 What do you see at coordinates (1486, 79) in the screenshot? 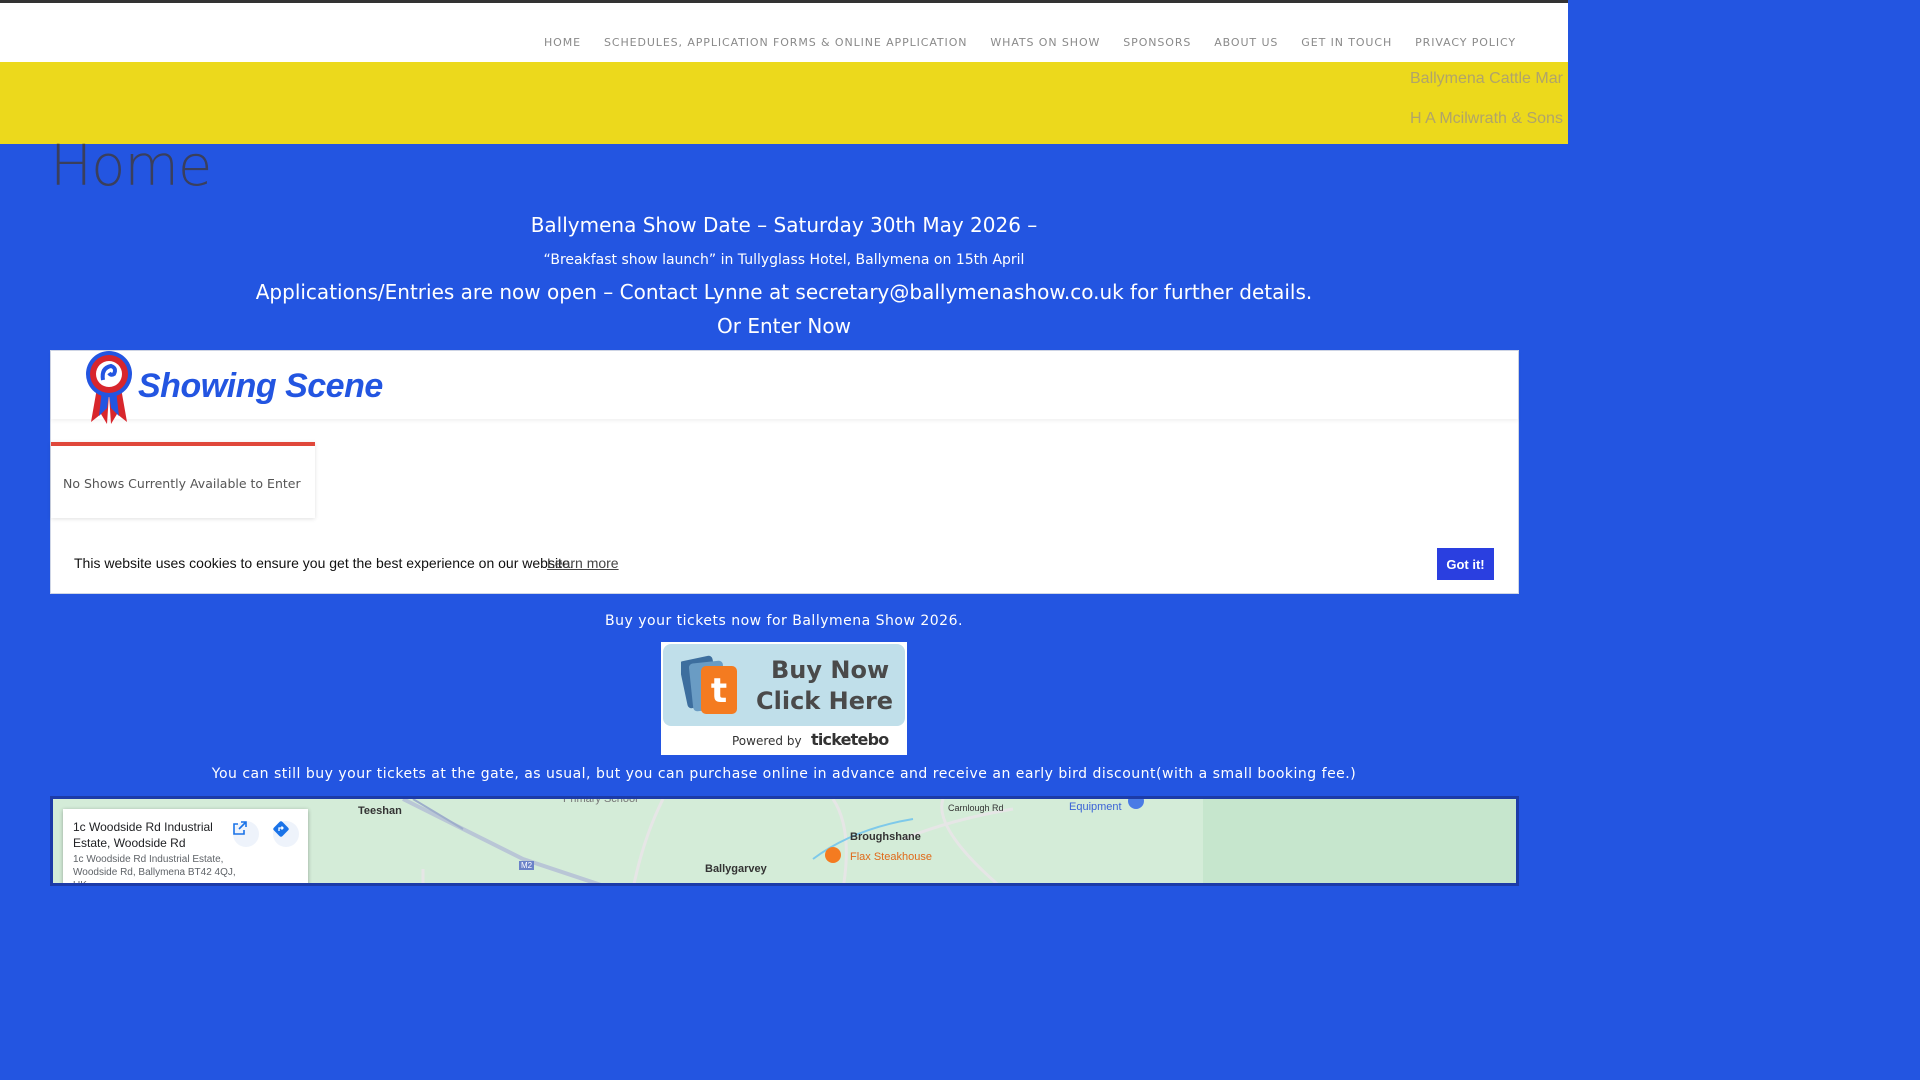
I see `ticker-item: Ballymena Cattle Mar` at bounding box center [1486, 79].